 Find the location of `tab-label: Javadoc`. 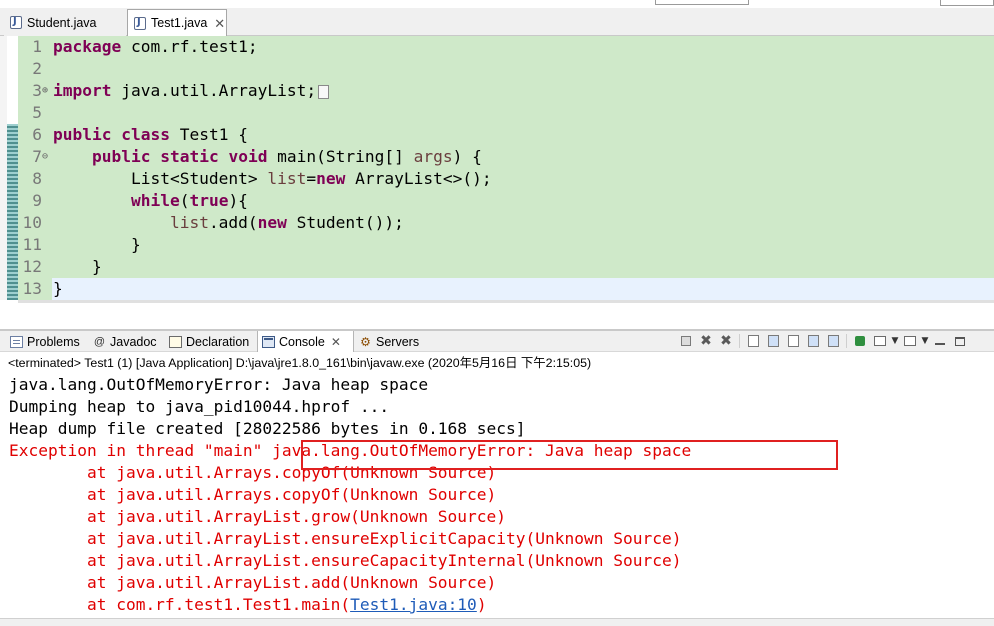

tab-label: Javadoc is located at coordinates (133, 341).